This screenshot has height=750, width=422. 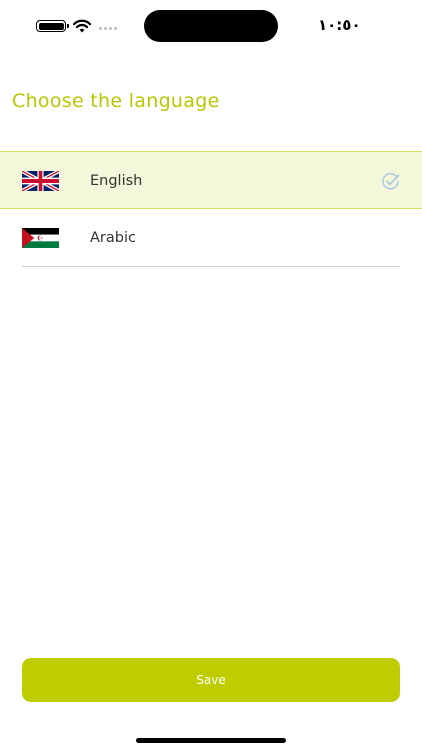 What do you see at coordinates (211, 680) in the screenshot?
I see `save-button: Save` at bounding box center [211, 680].